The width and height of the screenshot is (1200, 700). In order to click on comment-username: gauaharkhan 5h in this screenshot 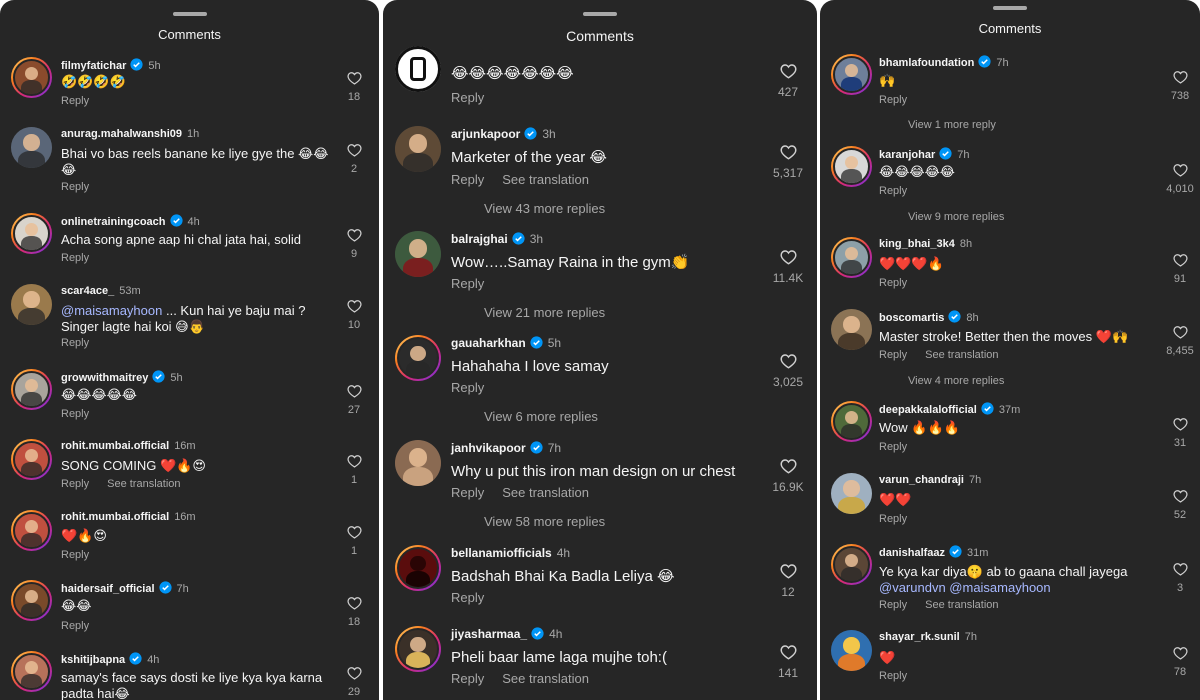, I will do `click(506, 343)`.